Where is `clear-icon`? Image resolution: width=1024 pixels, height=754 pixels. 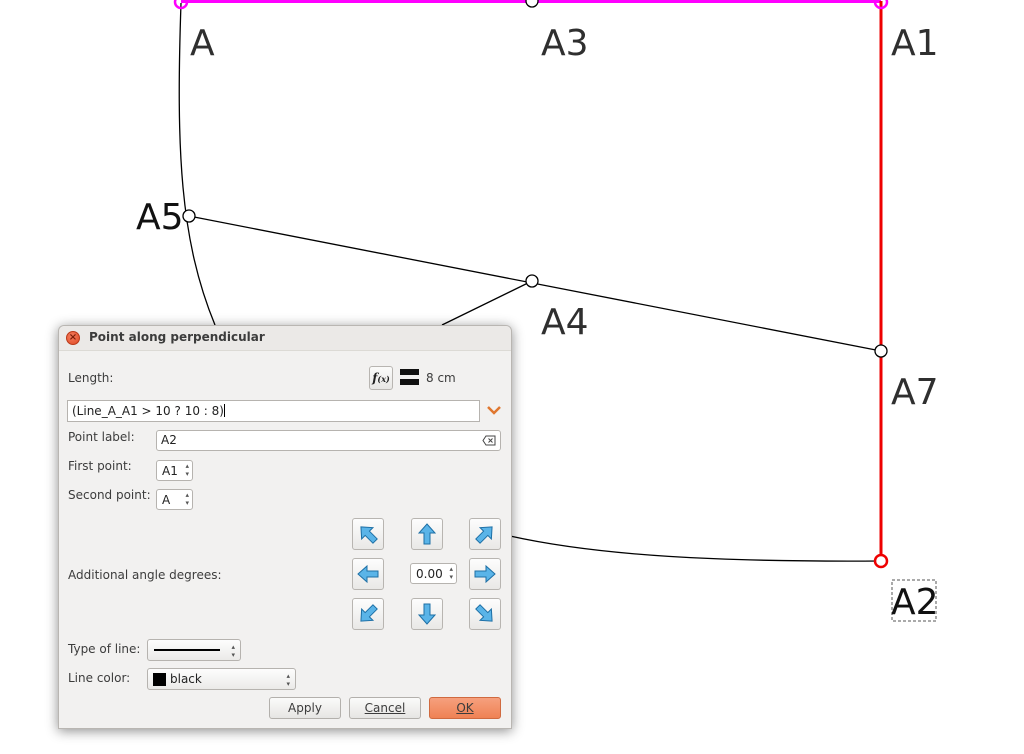 clear-icon is located at coordinates (489, 440).